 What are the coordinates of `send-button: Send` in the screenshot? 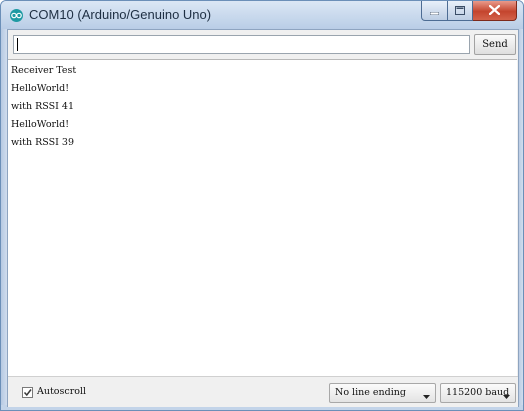 It's located at (495, 44).